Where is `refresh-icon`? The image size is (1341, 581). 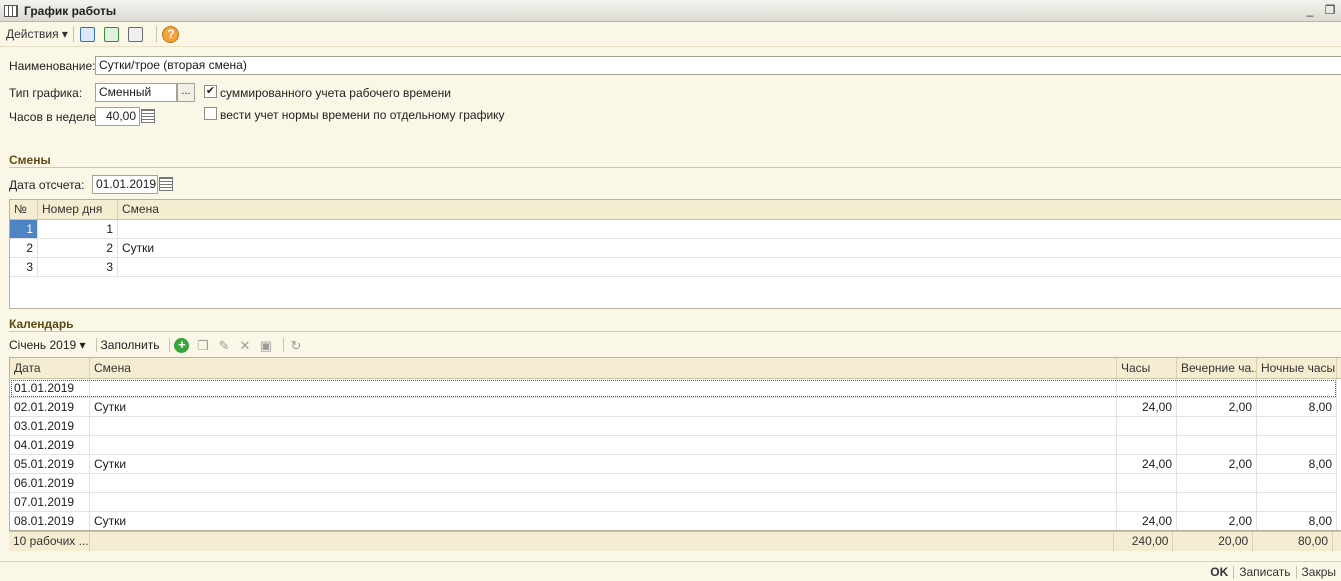 refresh-icon is located at coordinates (112, 34).